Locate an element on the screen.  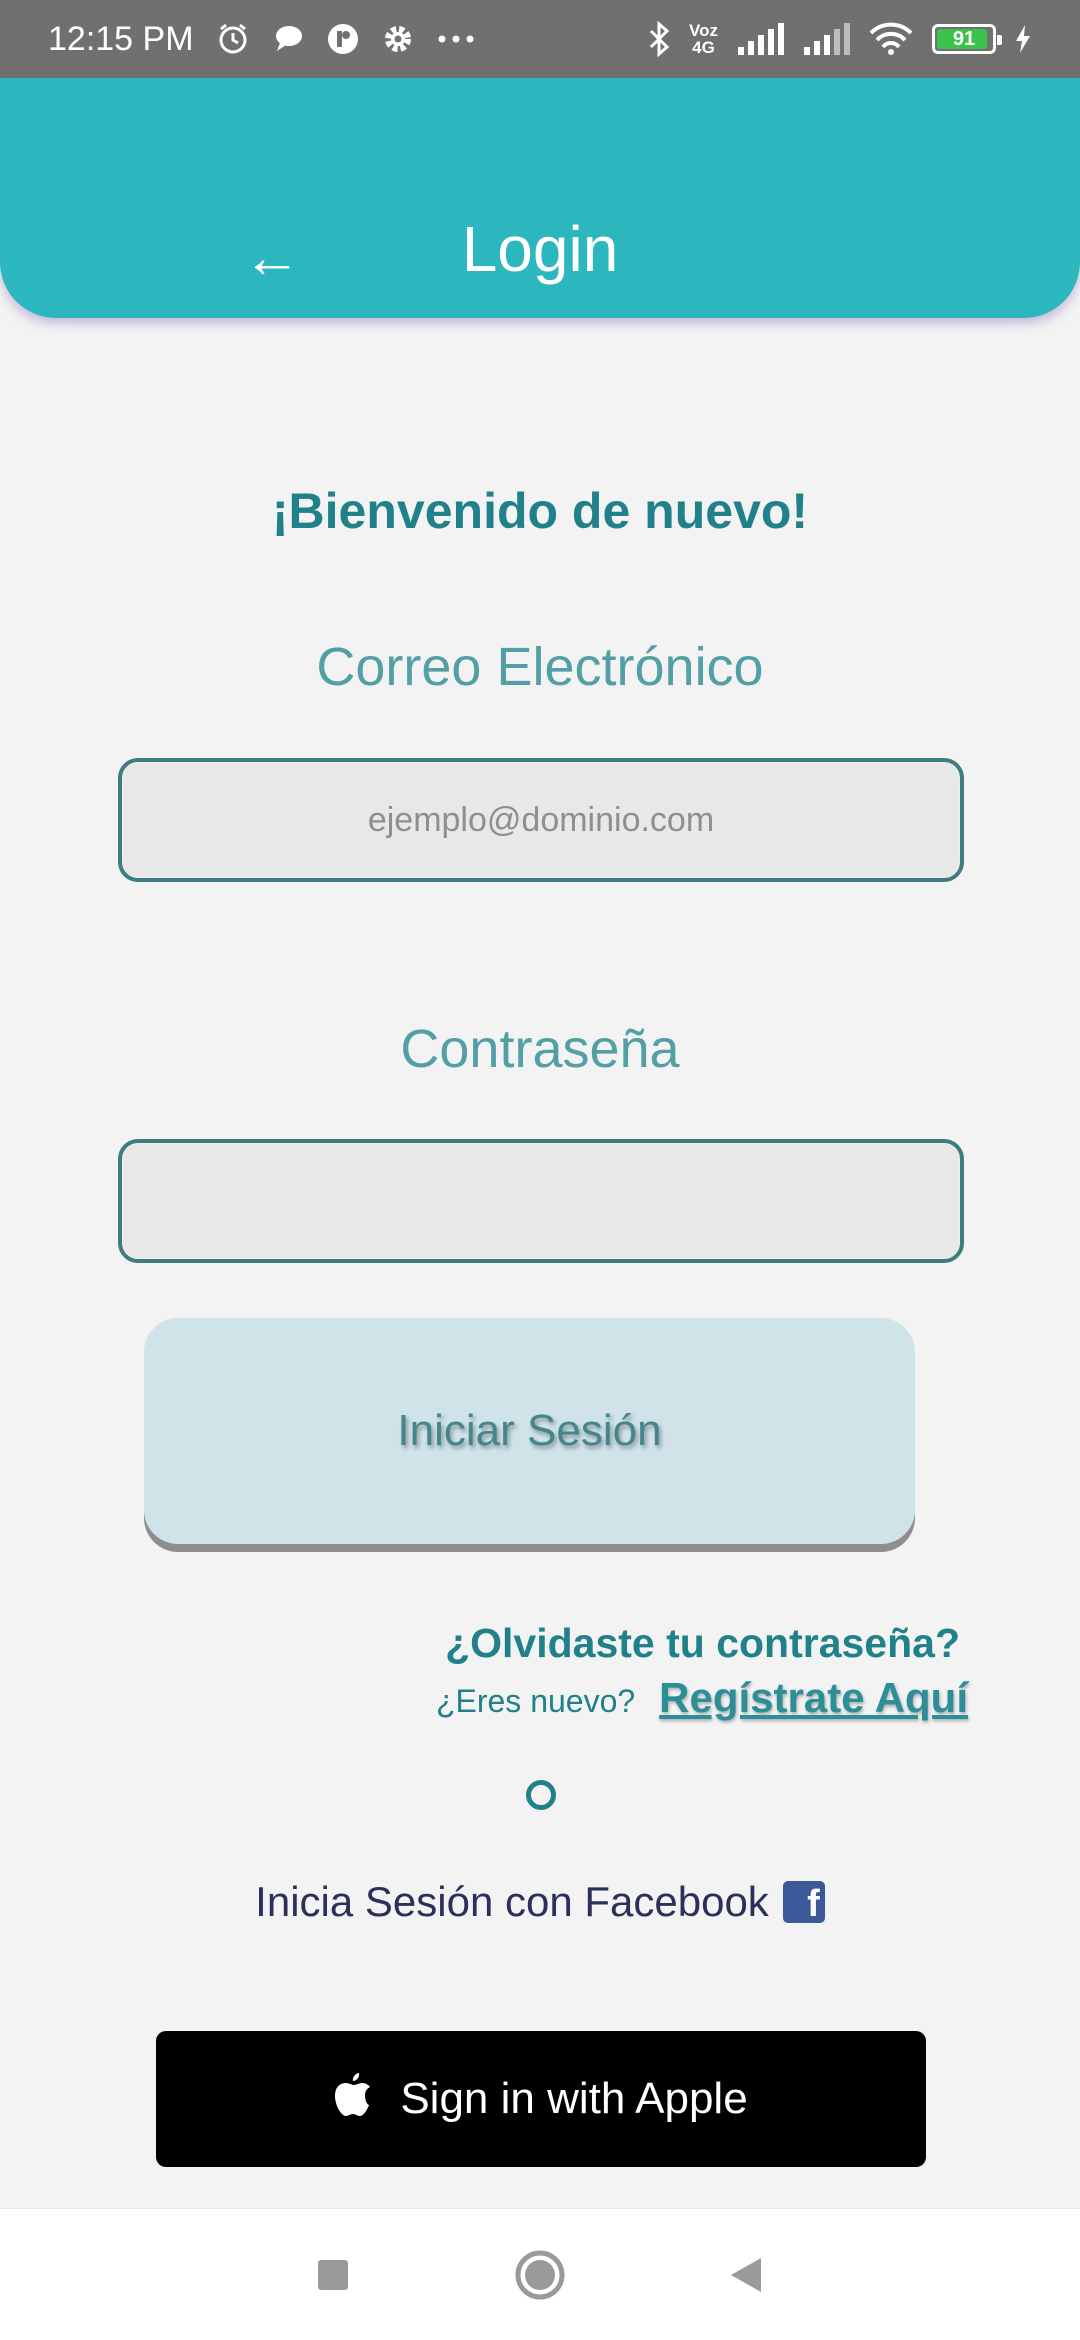
charging-icon is located at coordinates (1023, 39).